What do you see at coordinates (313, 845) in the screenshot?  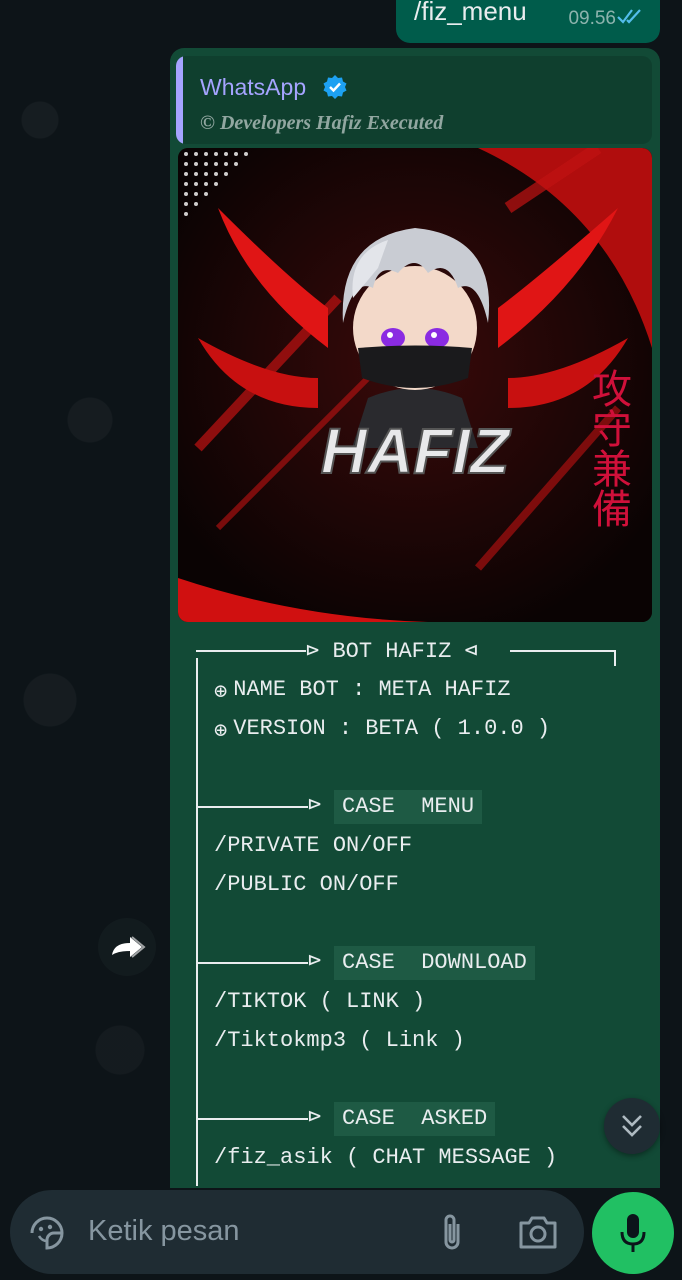 I see `menu-item: /PRIVATE ON/OFF` at bounding box center [313, 845].